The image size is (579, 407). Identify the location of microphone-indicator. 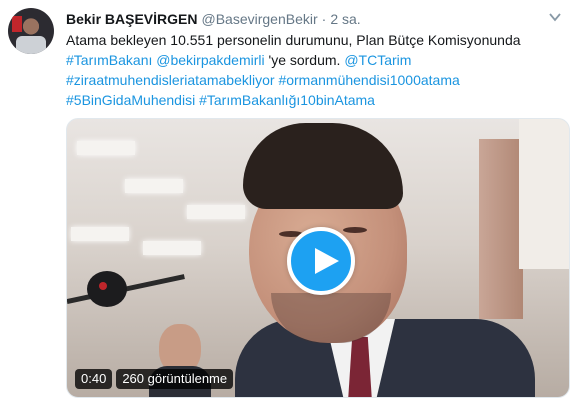
(103, 286).